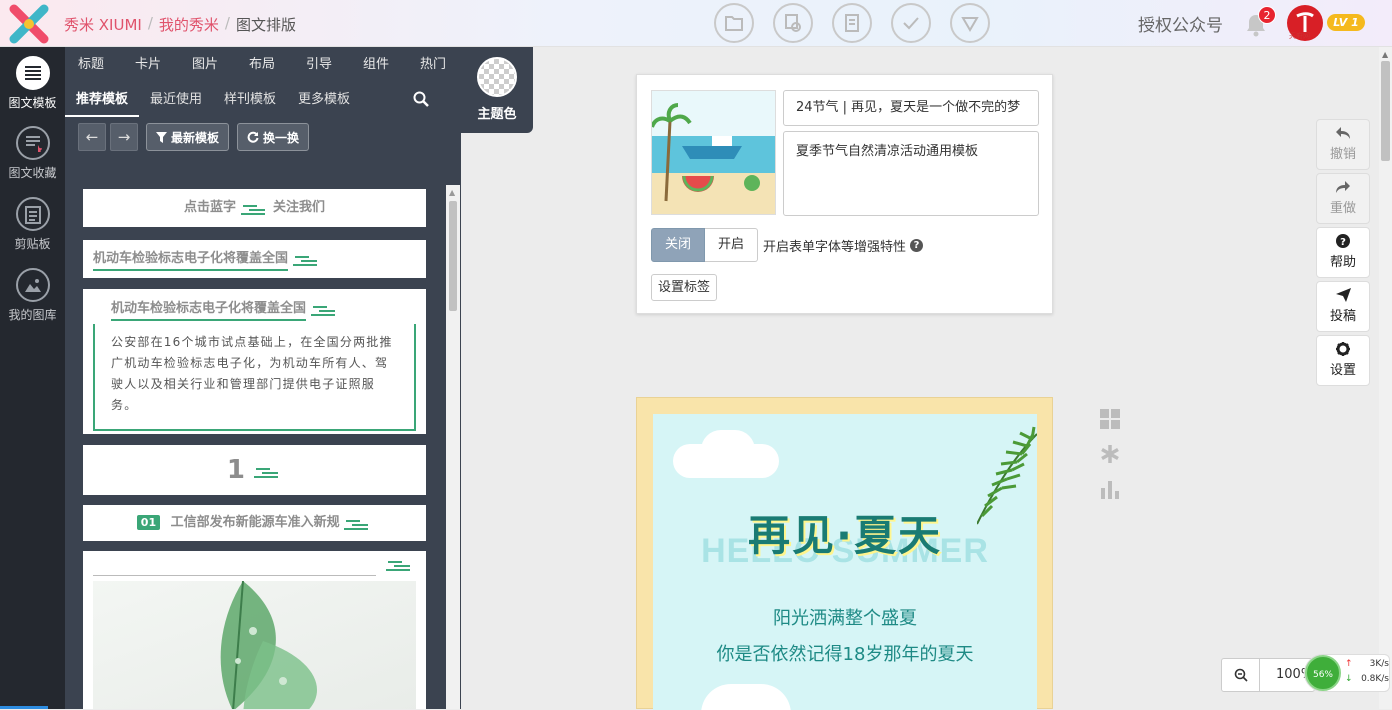 The height and width of the screenshot is (710, 1392). I want to click on canvas-side-tools, so click(1110, 454).